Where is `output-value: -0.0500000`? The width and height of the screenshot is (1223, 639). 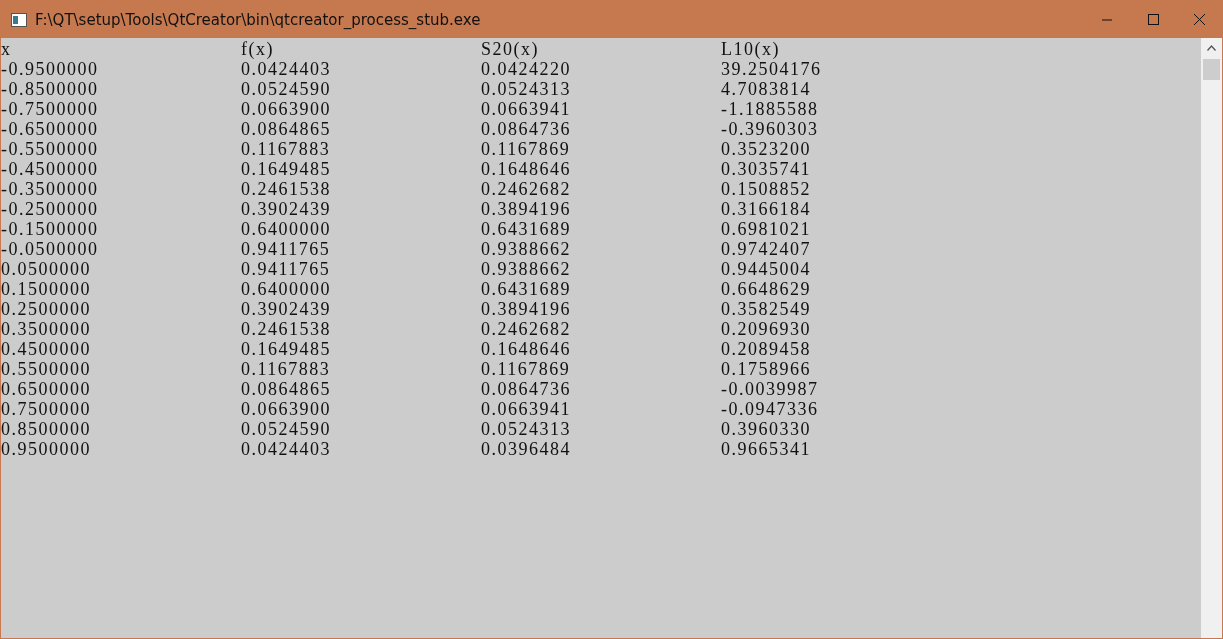 output-value: -0.0500000 is located at coordinates (50, 249).